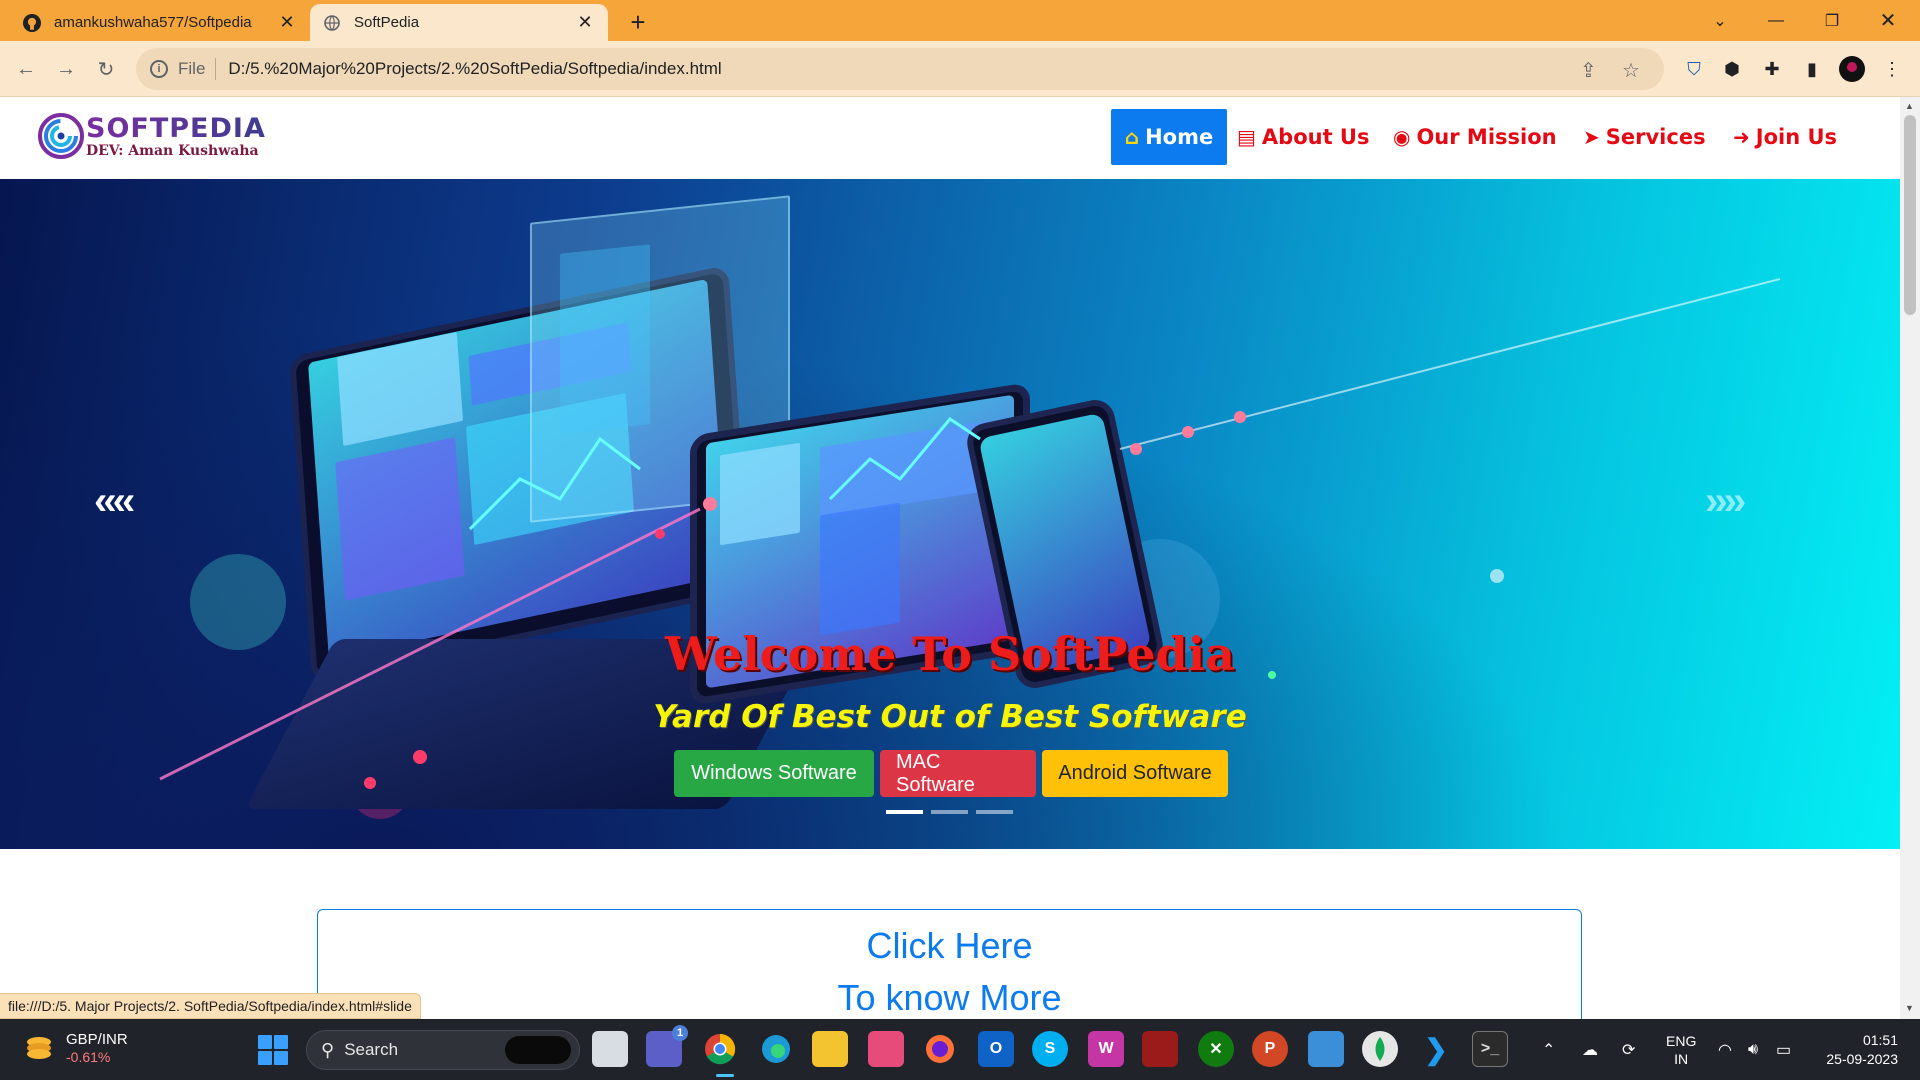 The width and height of the screenshot is (1920, 1080). Describe the element at coordinates (886, 1049) in the screenshot. I see `snipping-tool-icon` at that location.